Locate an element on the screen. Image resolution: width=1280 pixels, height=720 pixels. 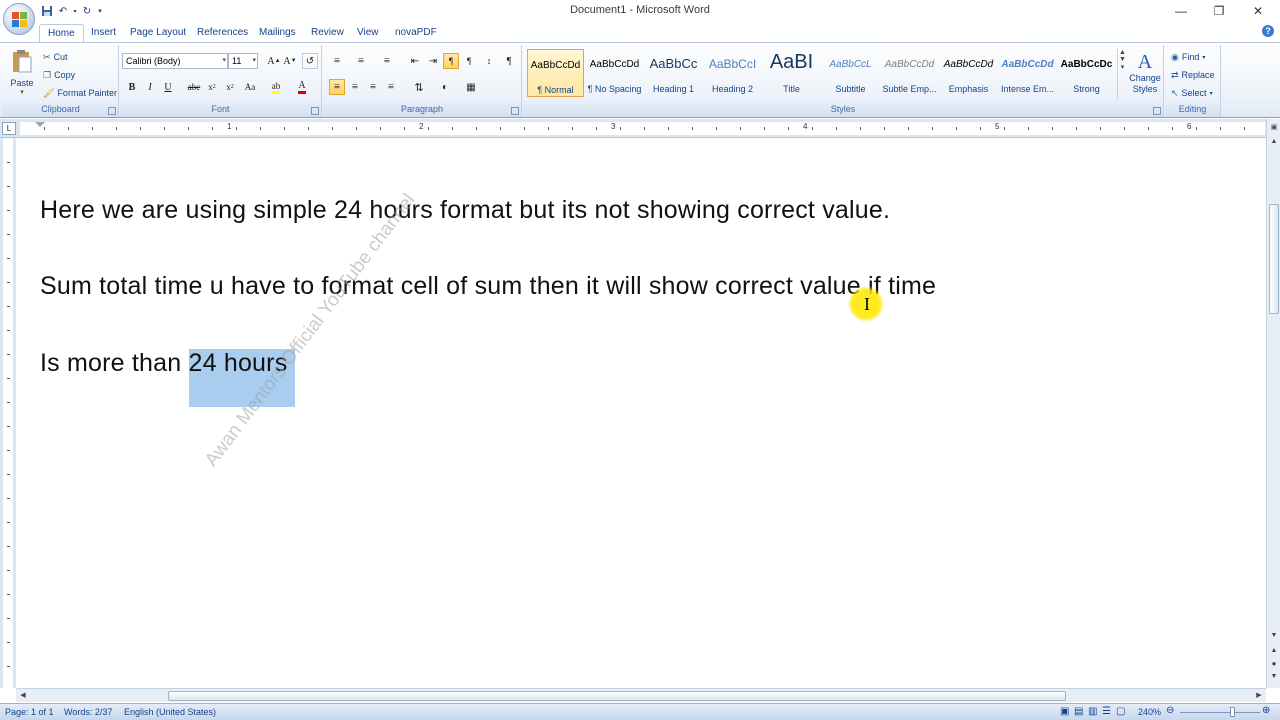
zoom-in-icon: ⊕ is located at coordinates (1266, 710).